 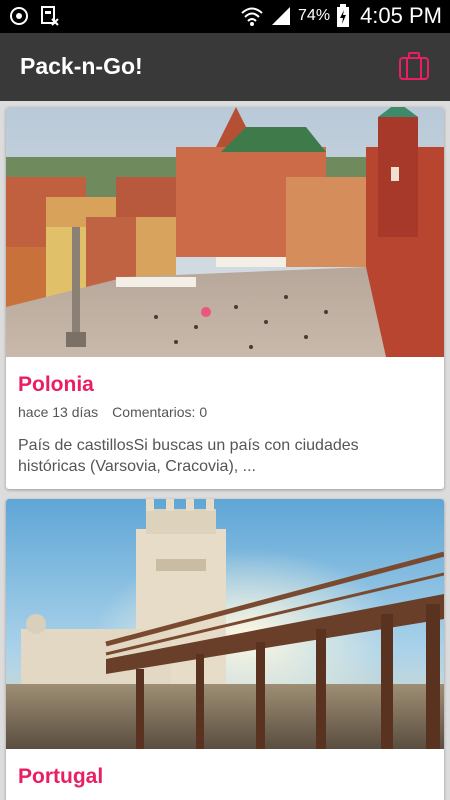 I want to click on app-bar: Pack-n-Go!, so click(x=225, y=67).